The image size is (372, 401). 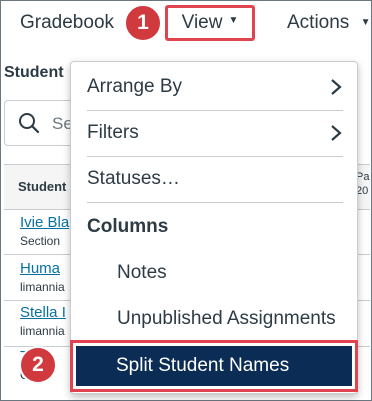 What do you see at coordinates (215, 133) in the screenshot?
I see `menu-item-filters: Filters` at bounding box center [215, 133].